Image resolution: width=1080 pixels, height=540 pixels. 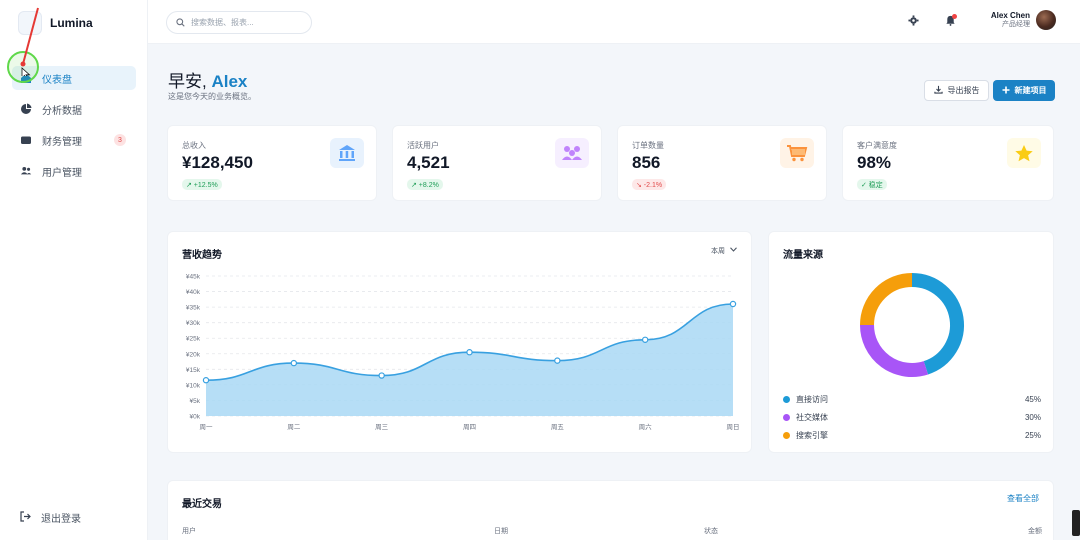 I want to click on stat-card-orders: 订单数量 856 ↘ -2.1%, so click(x=722, y=163).